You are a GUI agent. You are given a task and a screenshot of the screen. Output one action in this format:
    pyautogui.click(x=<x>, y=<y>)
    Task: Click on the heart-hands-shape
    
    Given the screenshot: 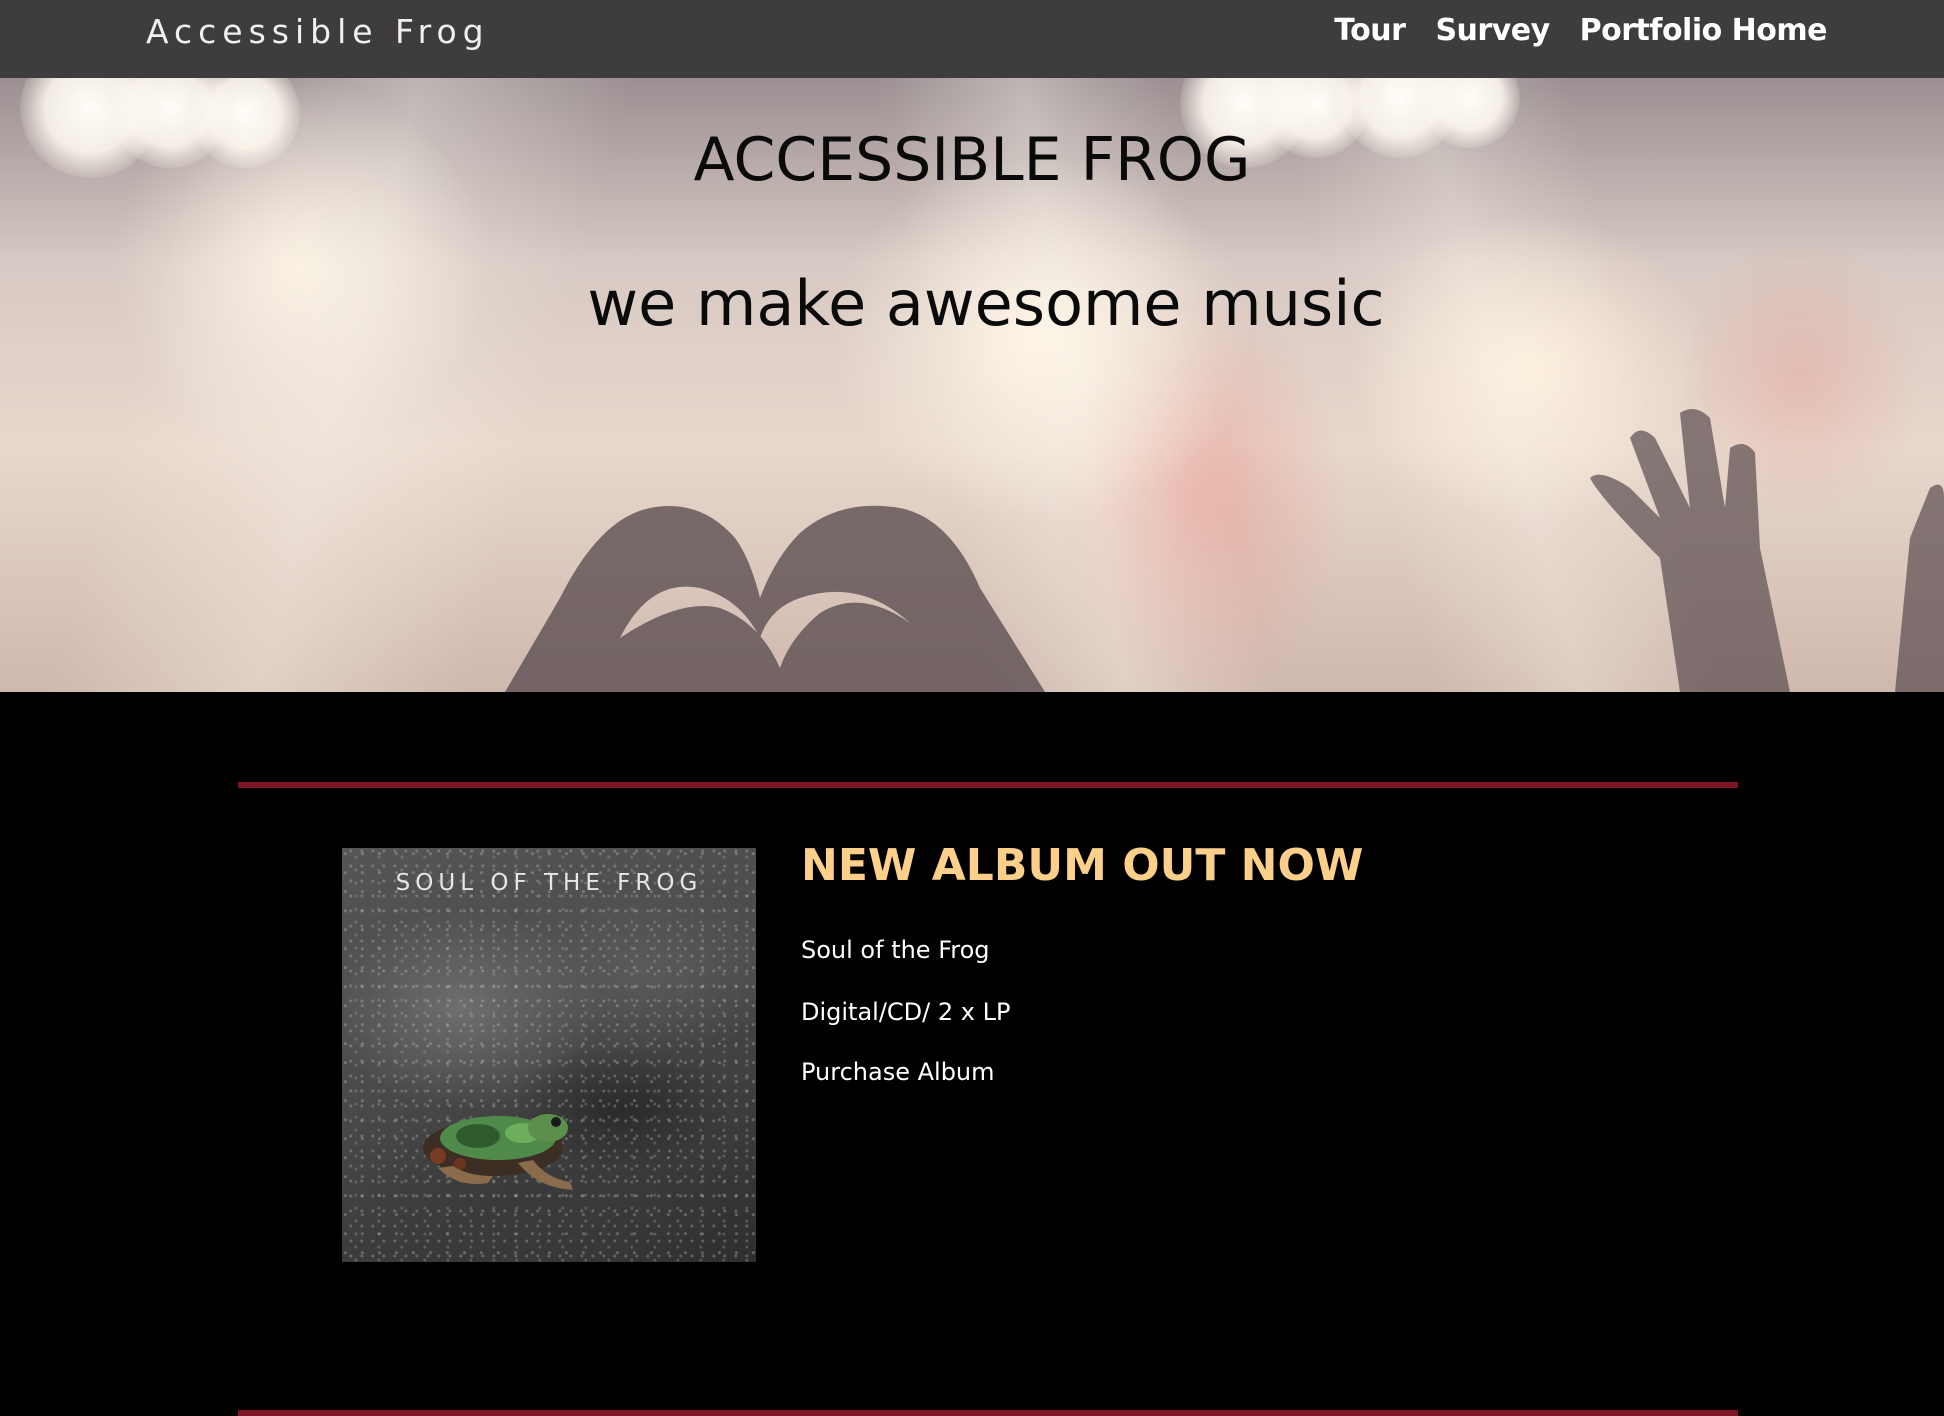 What is the action you would take?
    pyautogui.click(x=775, y=598)
    